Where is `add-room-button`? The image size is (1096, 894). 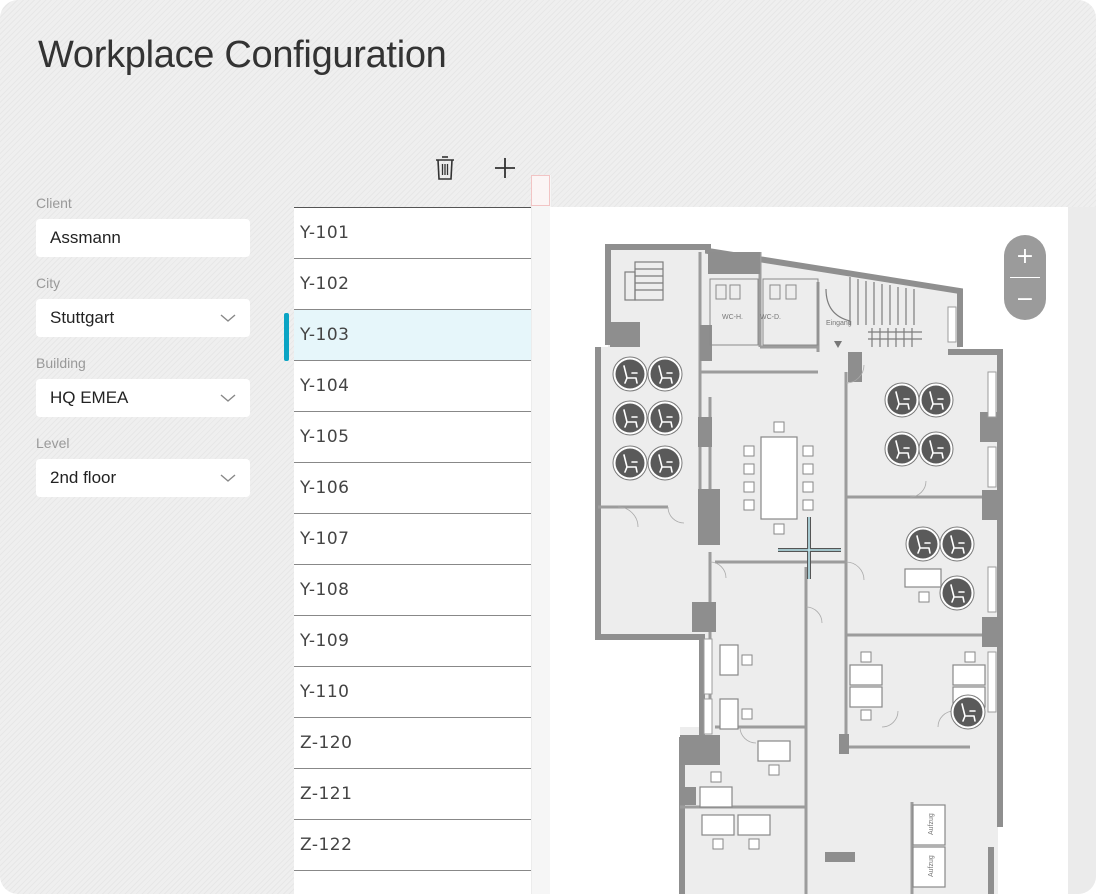
add-room-button is located at coordinates (505, 168).